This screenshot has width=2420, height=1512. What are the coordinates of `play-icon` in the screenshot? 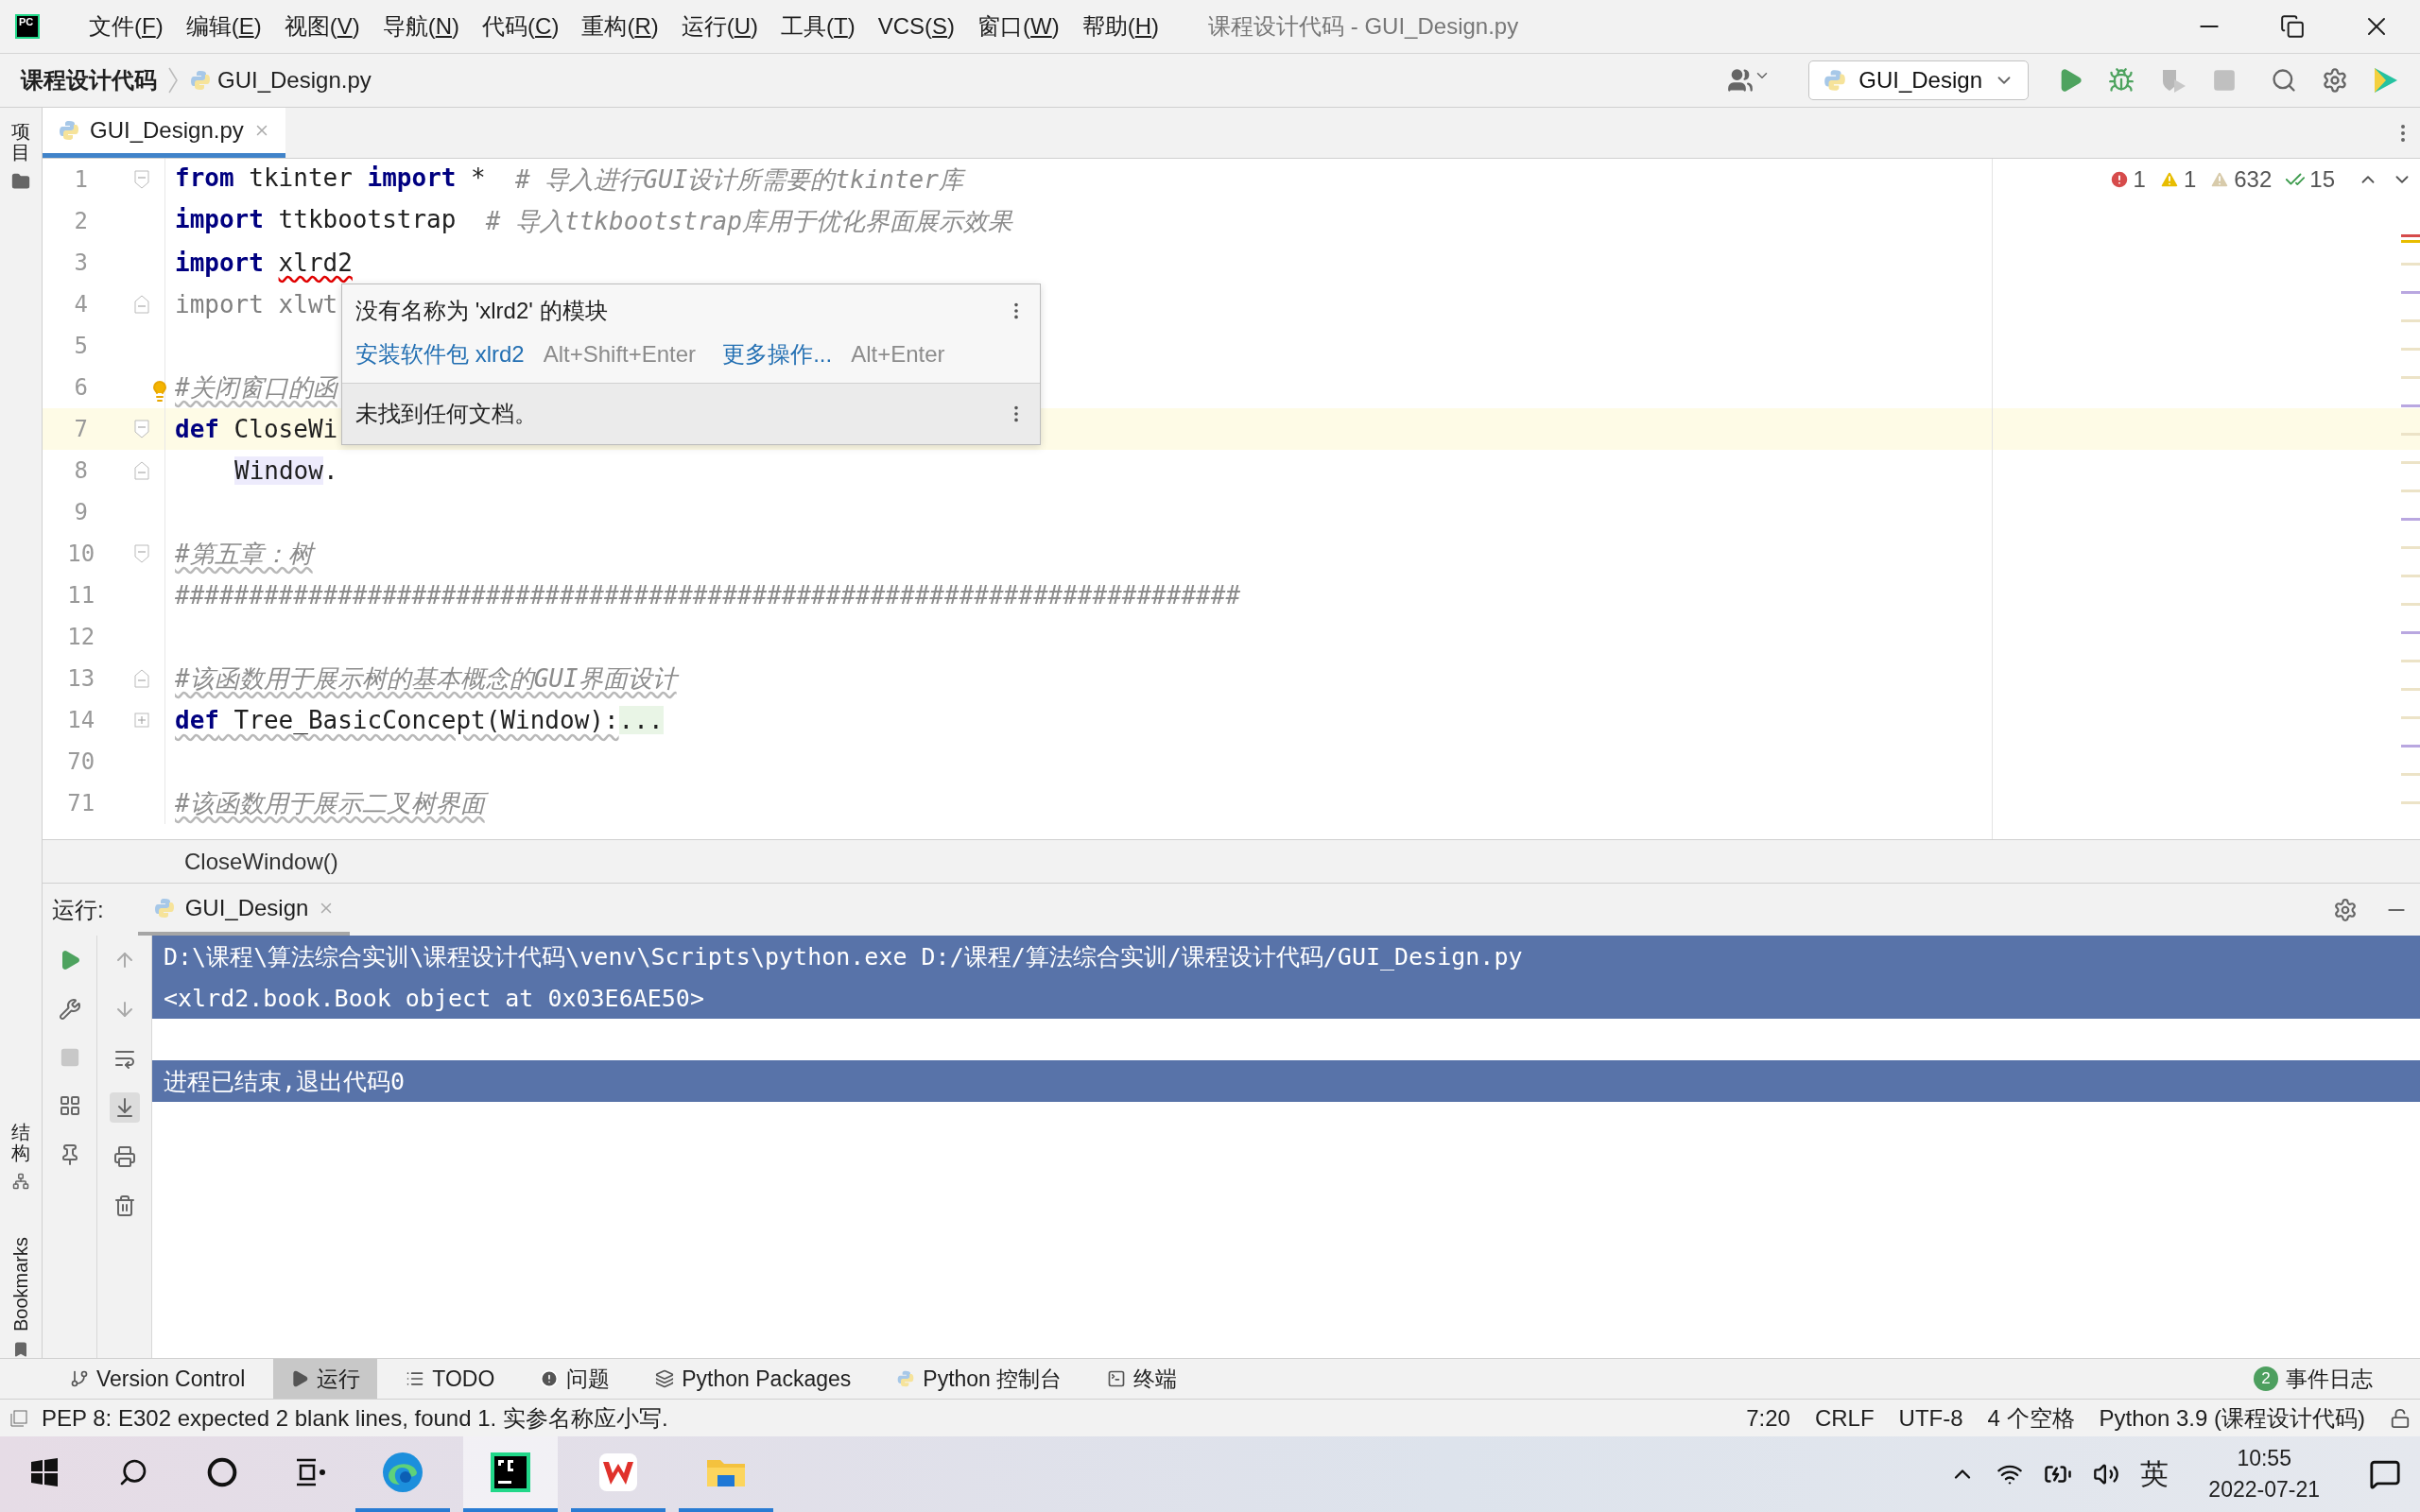 It's located at (300, 1378).